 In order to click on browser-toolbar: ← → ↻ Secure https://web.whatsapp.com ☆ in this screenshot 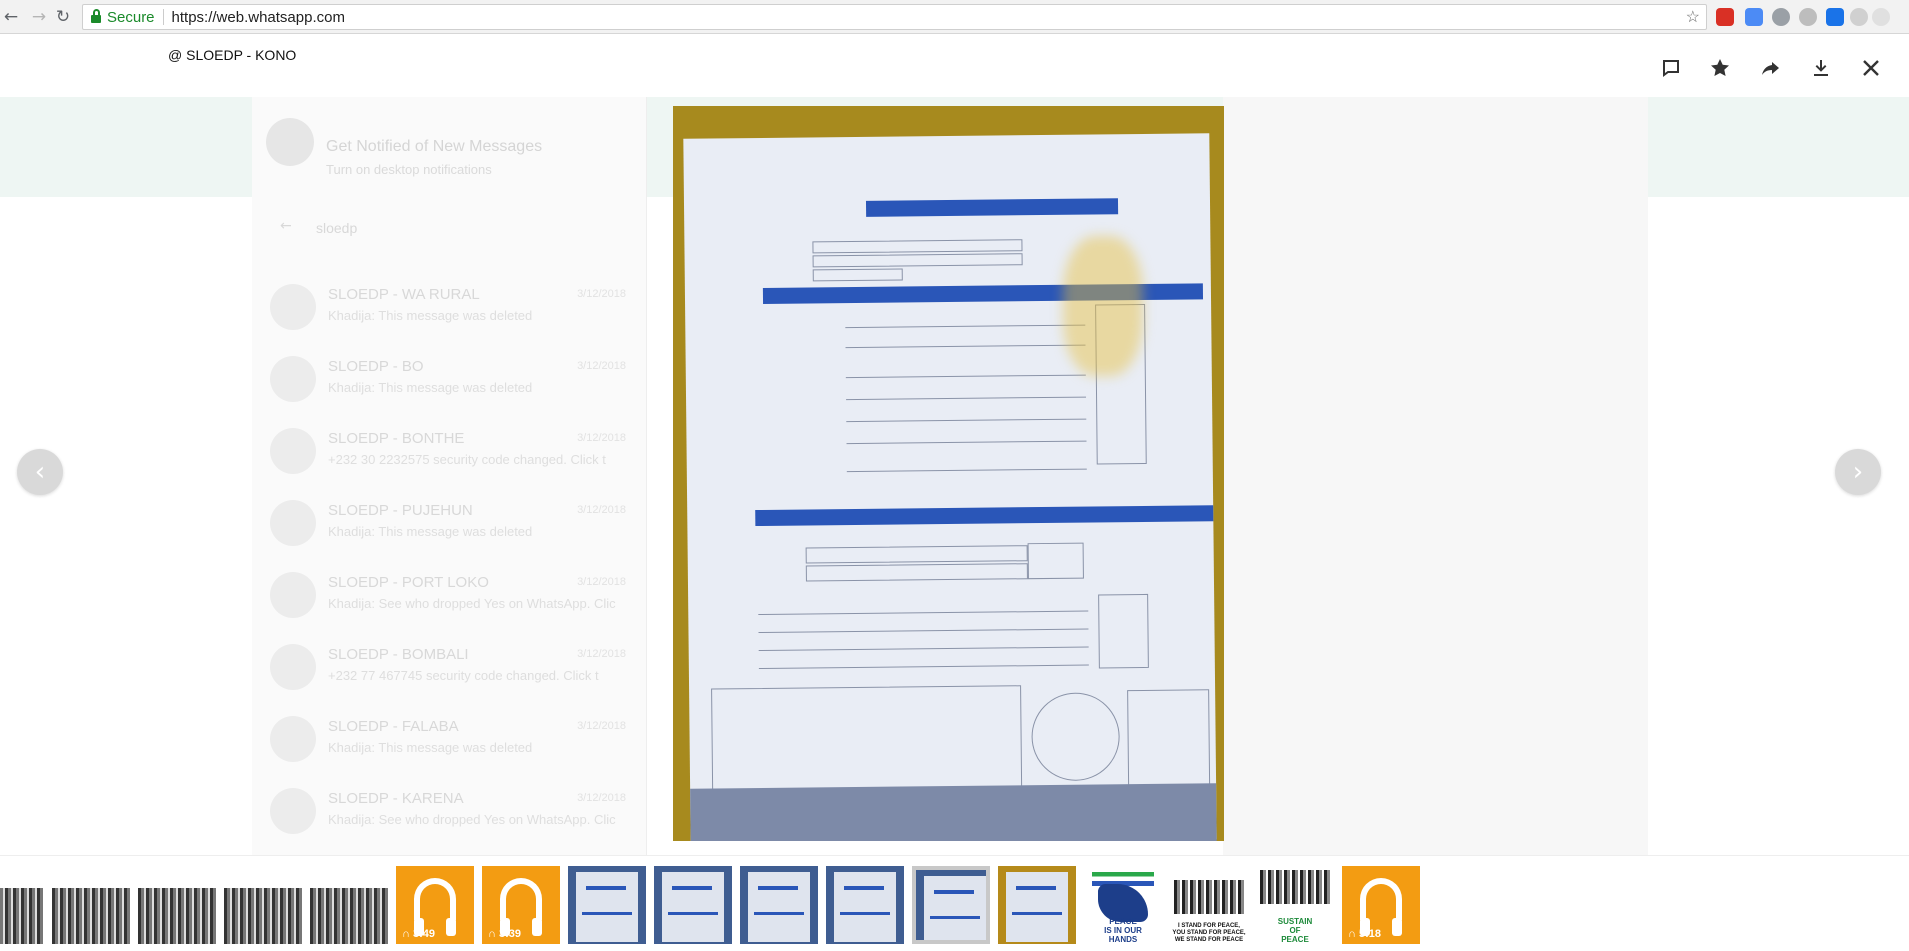, I will do `click(954, 17)`.